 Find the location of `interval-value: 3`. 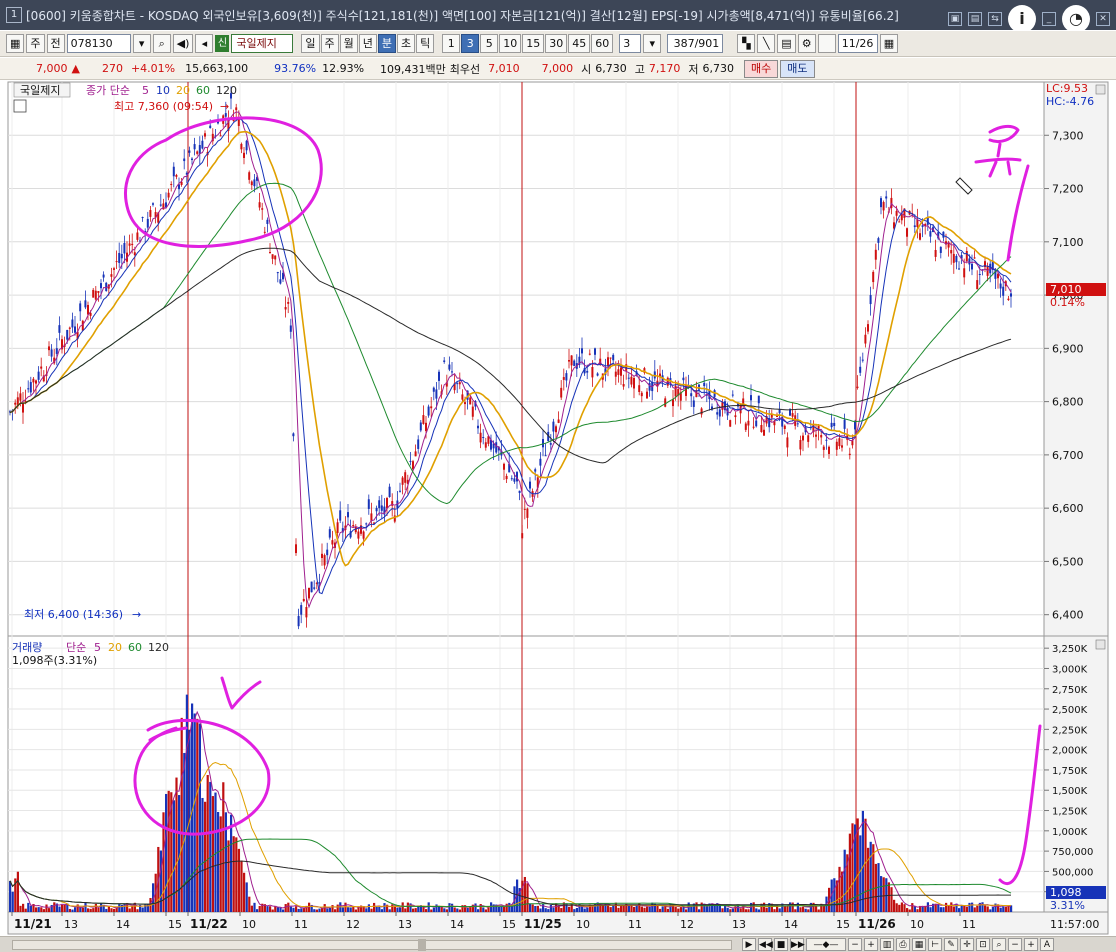

interval-value: 3 is located at coordinates (630, 43).